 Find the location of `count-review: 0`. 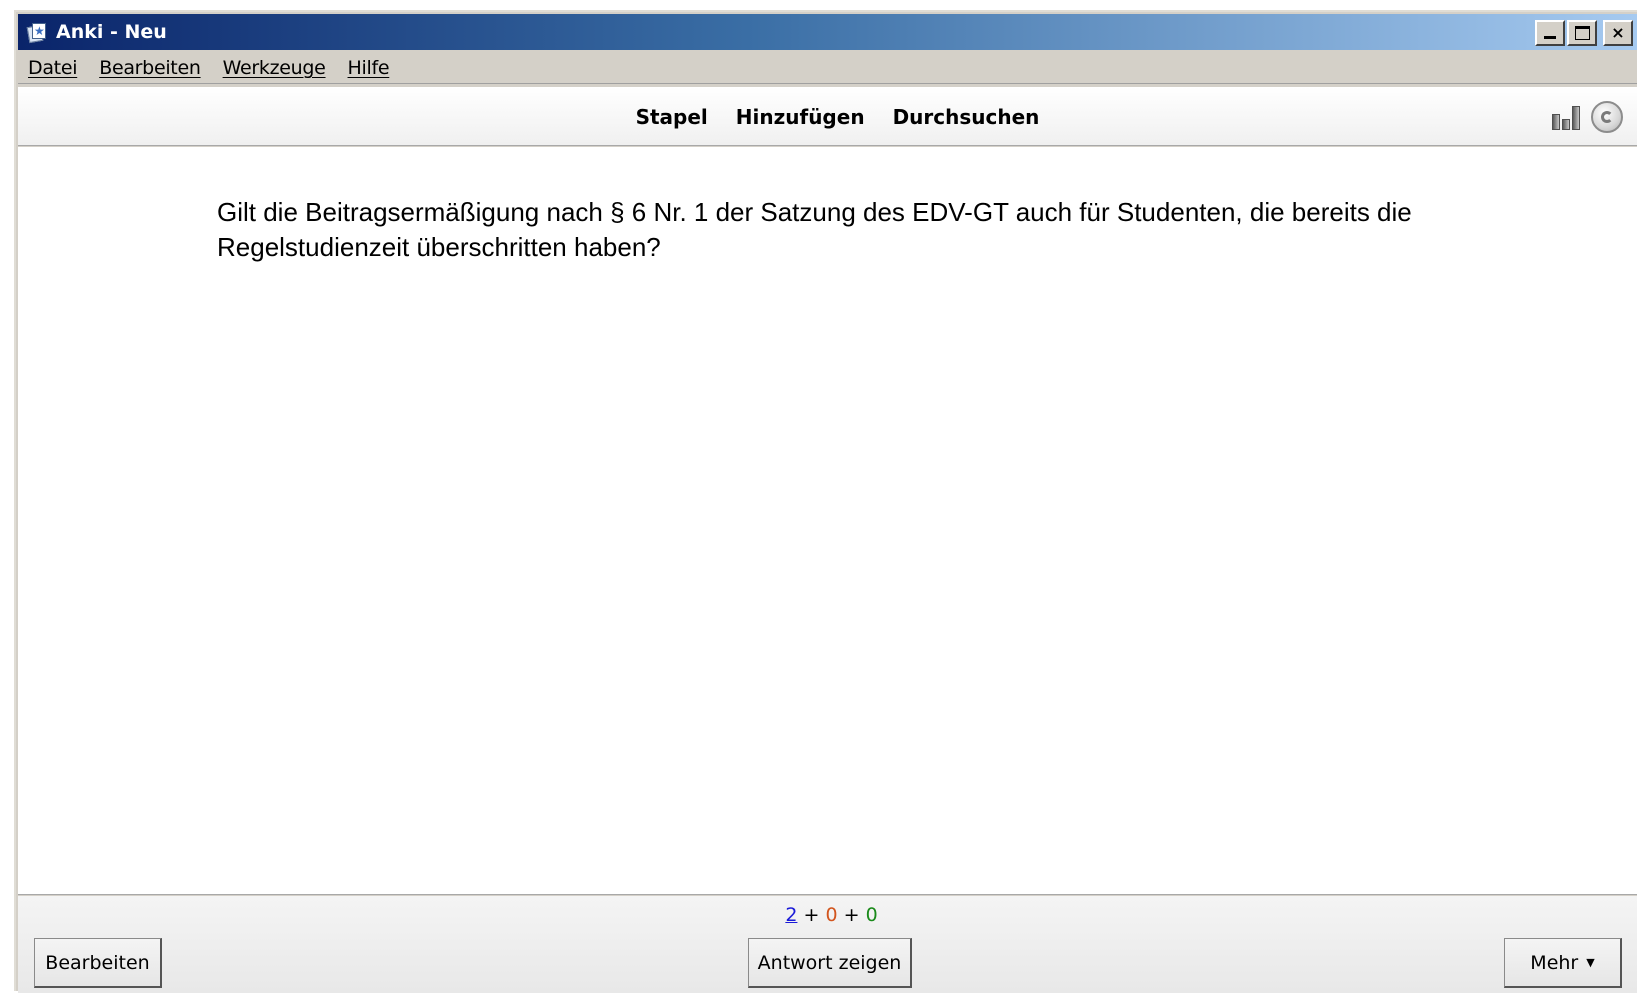

count-review: 0 is located at coordinates (871, 915).